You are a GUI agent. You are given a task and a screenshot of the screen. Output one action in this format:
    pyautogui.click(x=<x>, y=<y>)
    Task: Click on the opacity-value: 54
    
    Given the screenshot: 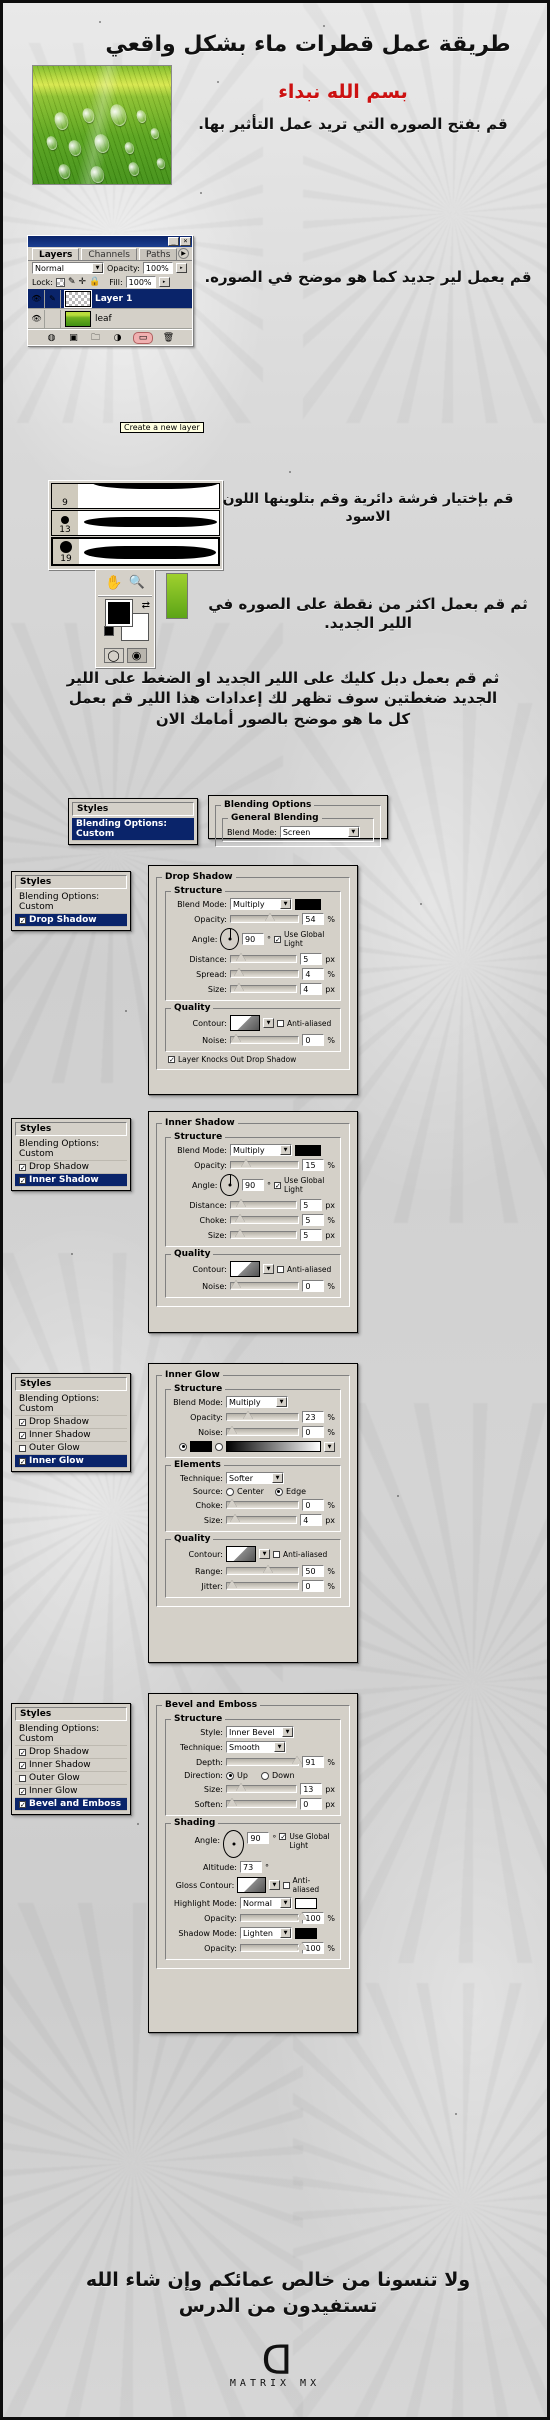 What is the action you would take?
    pyautogui.click(x=313, y=919)
    